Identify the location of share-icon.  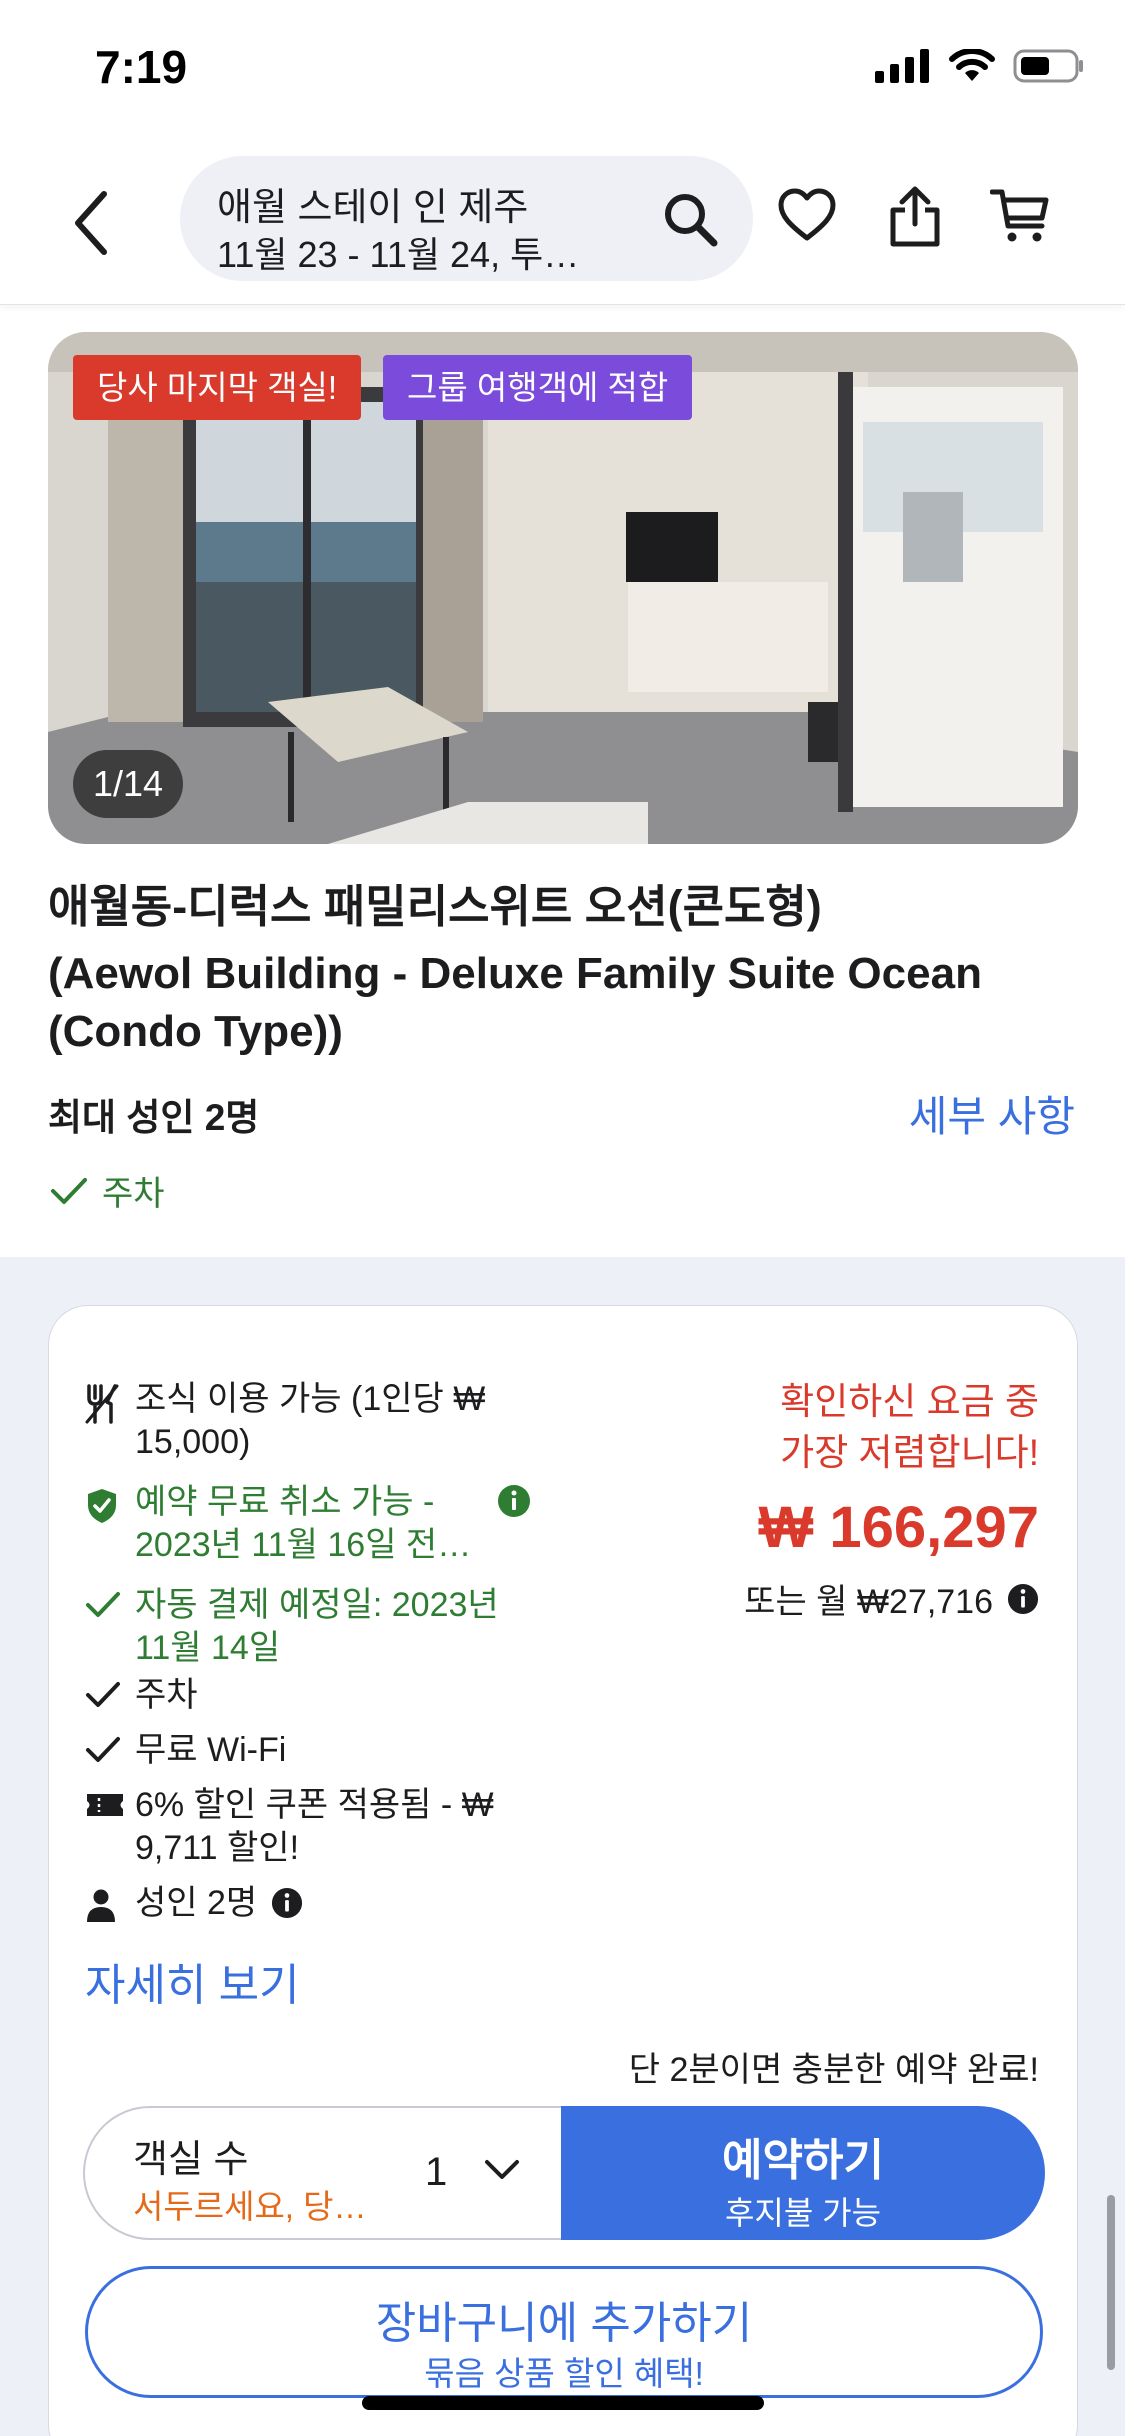
(915, 216).